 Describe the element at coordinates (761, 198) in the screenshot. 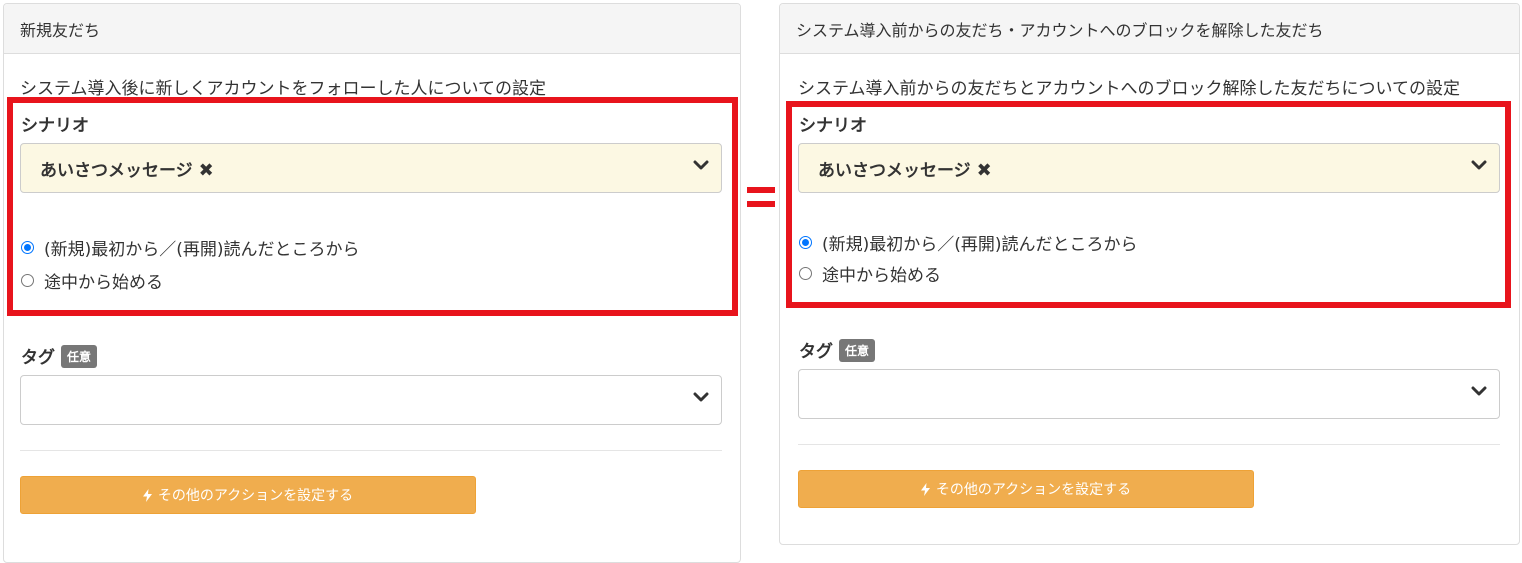

I see `equals-sign` at that location.